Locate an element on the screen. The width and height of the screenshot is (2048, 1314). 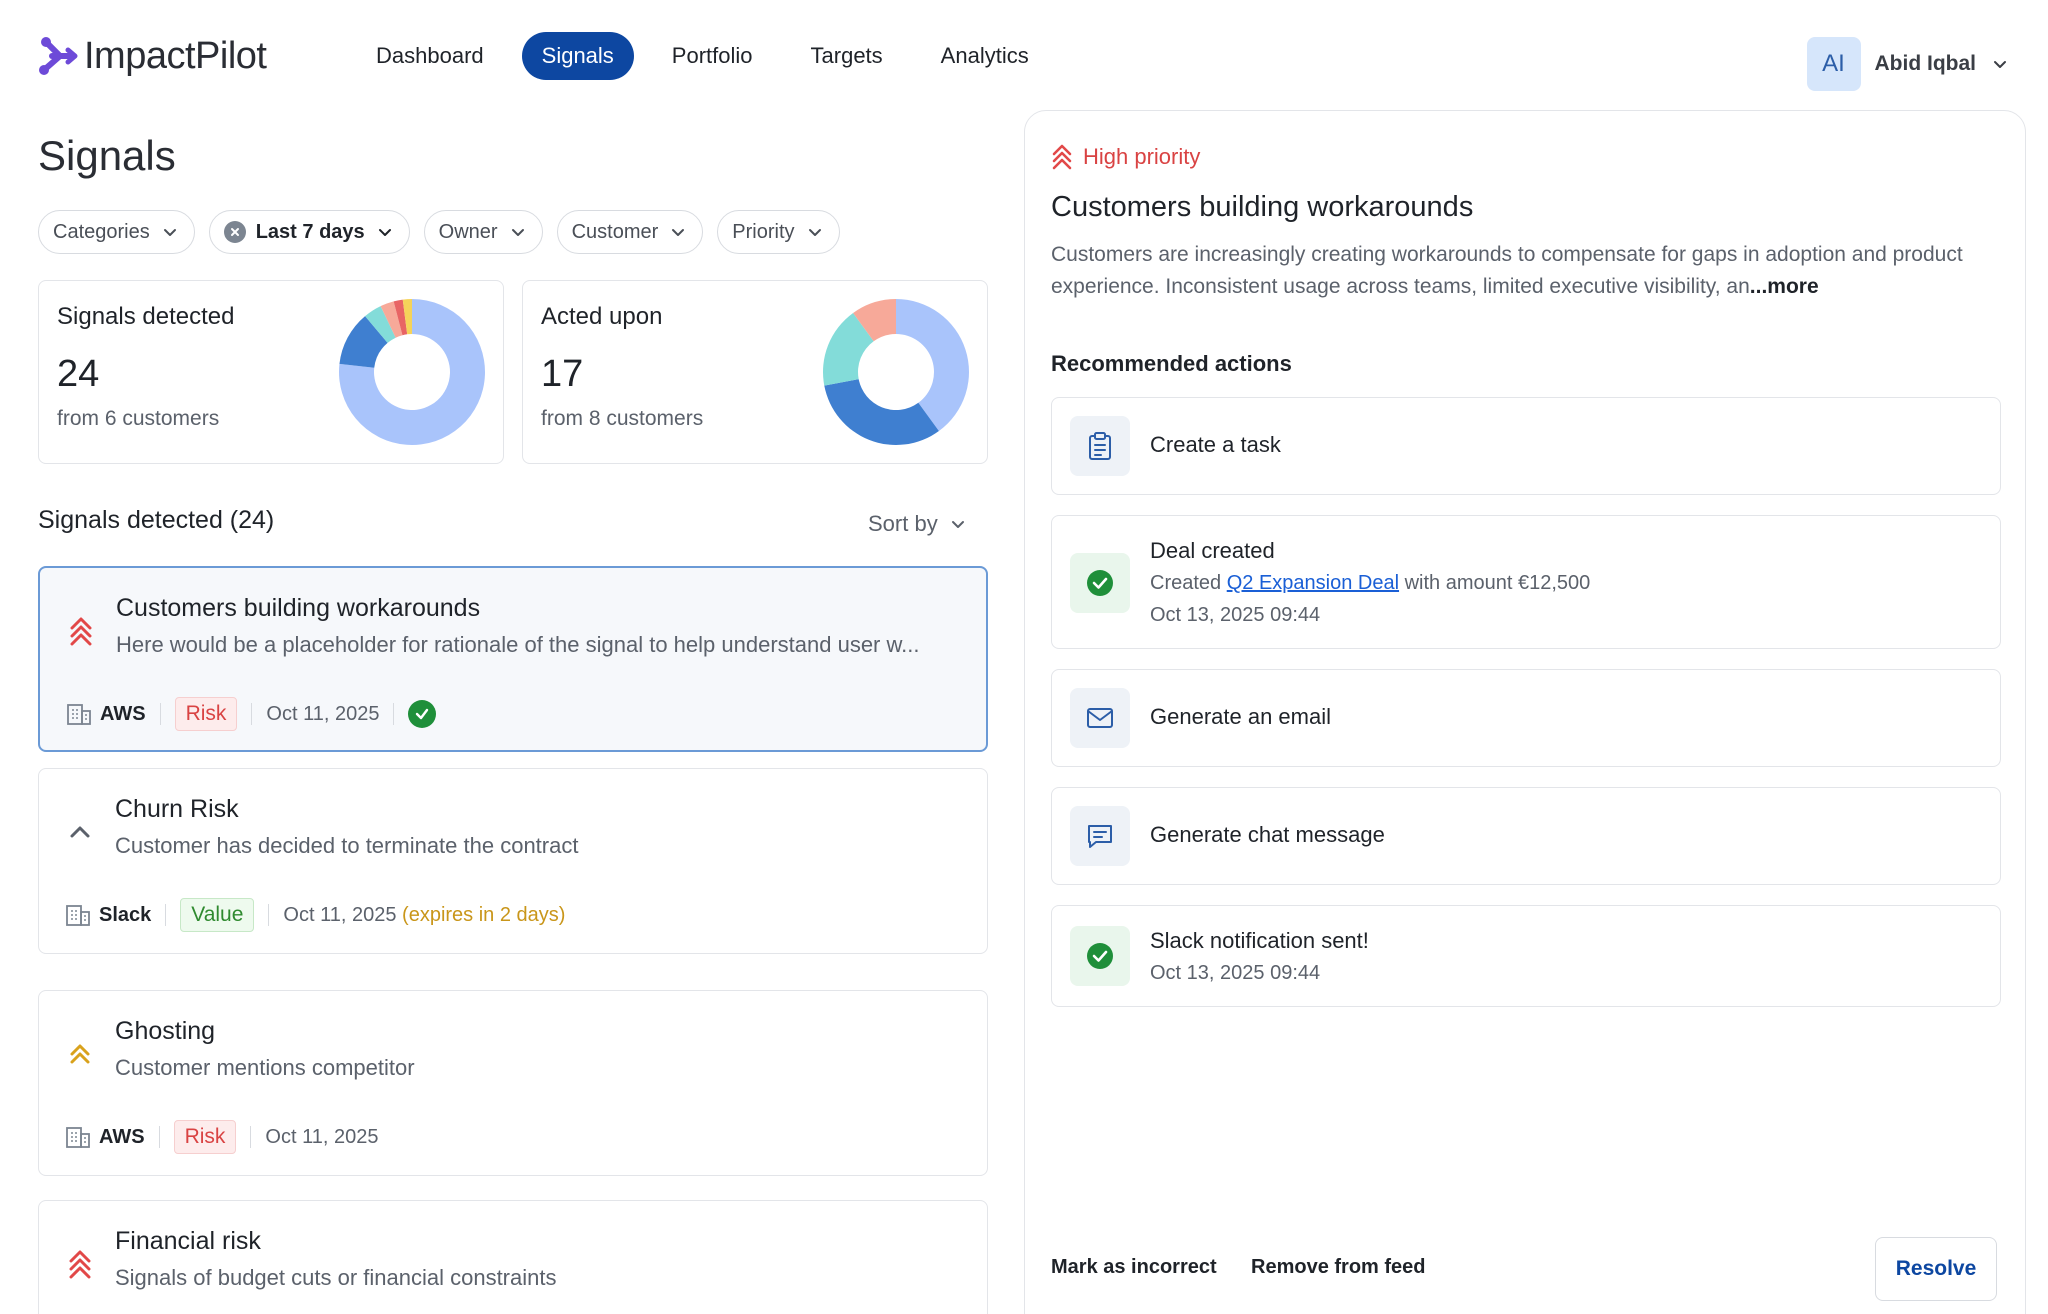
brand-logo: ImpactPilot is located at coordinates (152, 56).